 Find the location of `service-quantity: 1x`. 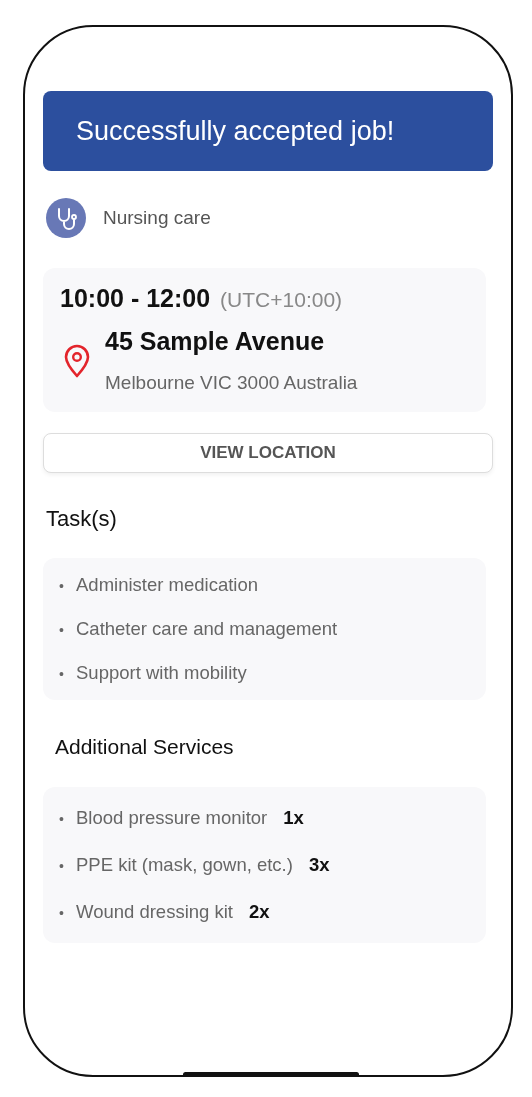

service-quantity: 1x is located at coordinates (293, 818).